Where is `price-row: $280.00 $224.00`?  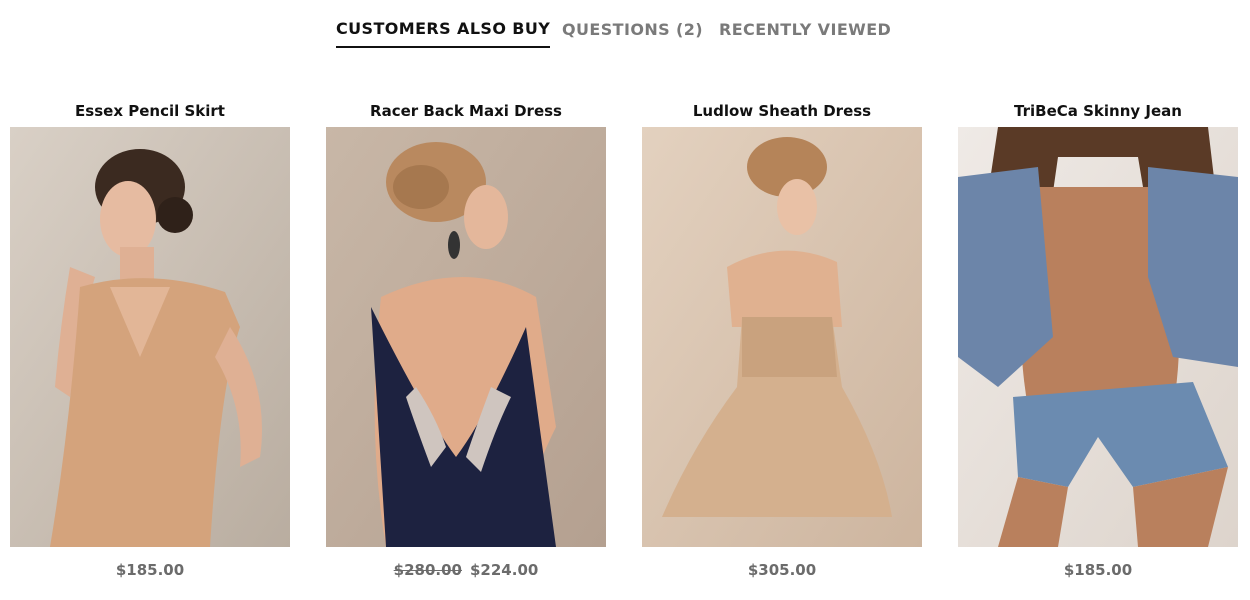 price-row: $280.00 $224.00 is located at coordinates (466, 570).